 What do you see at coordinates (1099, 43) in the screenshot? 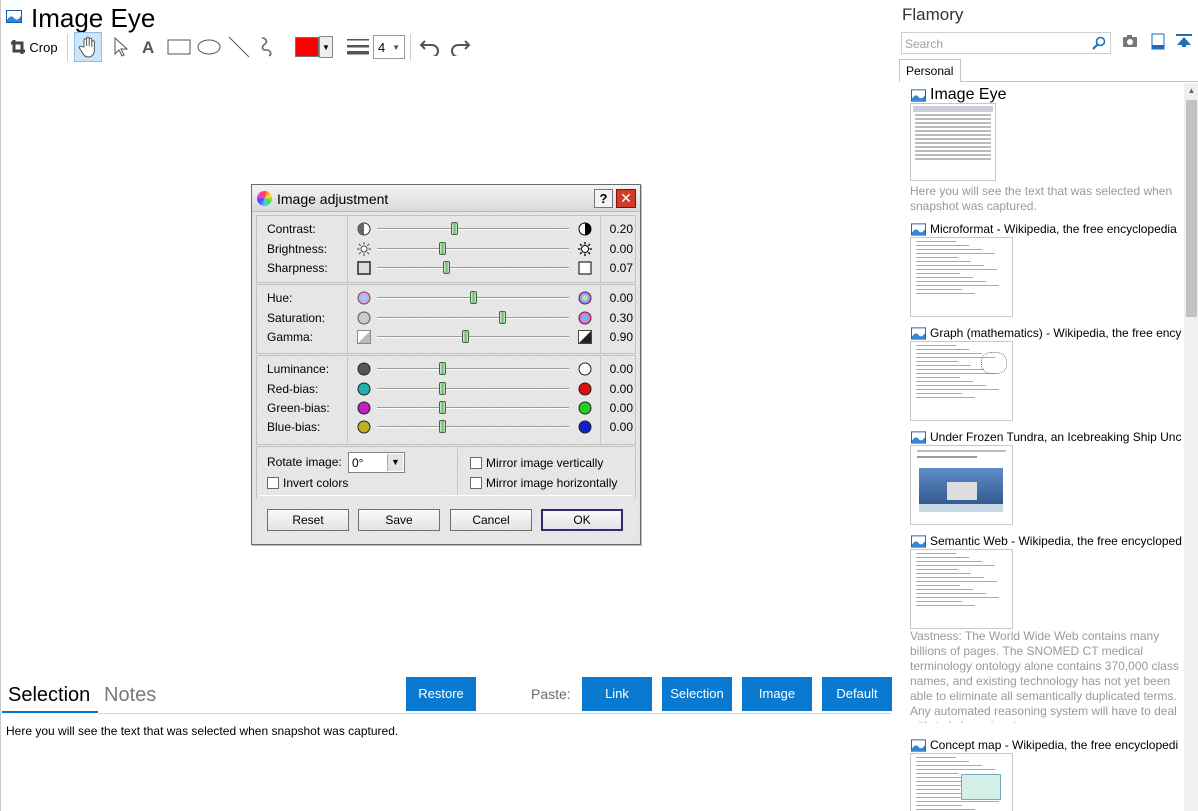
I see `search-icon` at bounding box center [1099, 43].